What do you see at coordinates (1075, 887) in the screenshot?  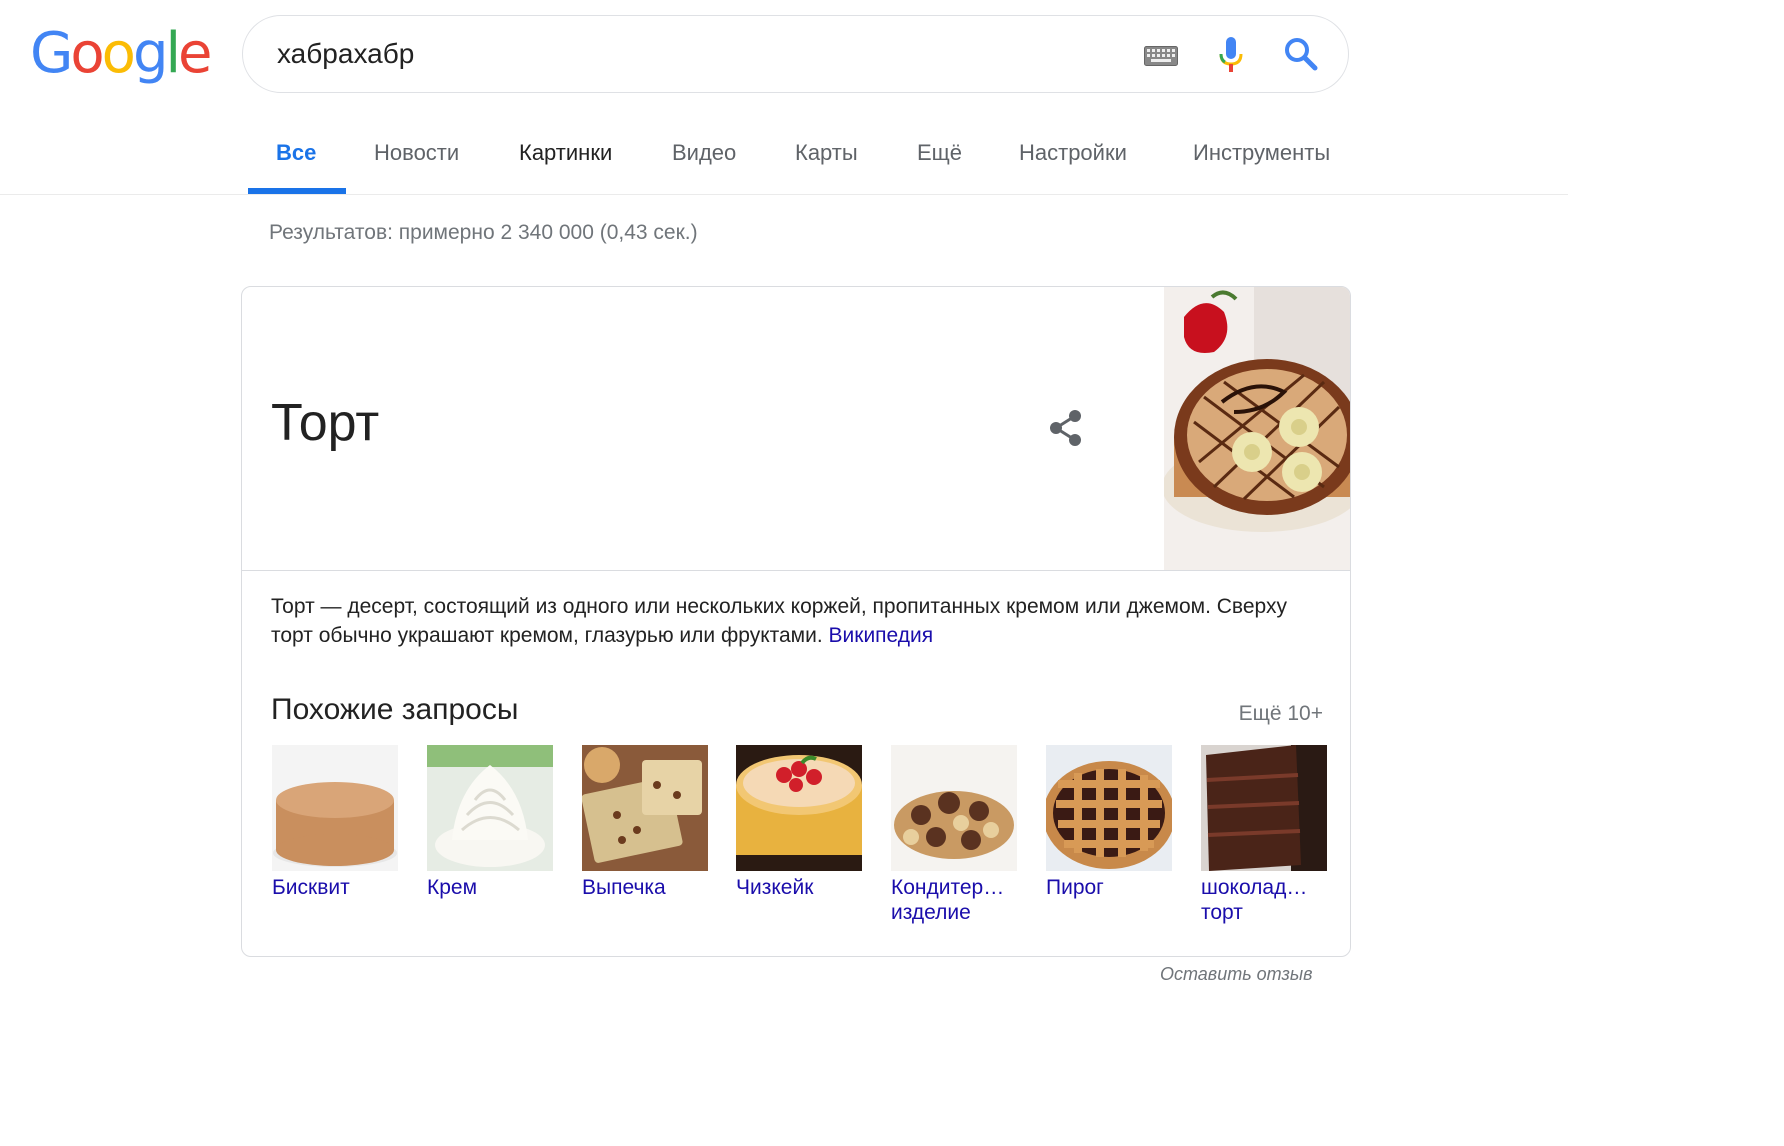 I see `related-item-label: Пирог` at bounding box center [1075, 887].